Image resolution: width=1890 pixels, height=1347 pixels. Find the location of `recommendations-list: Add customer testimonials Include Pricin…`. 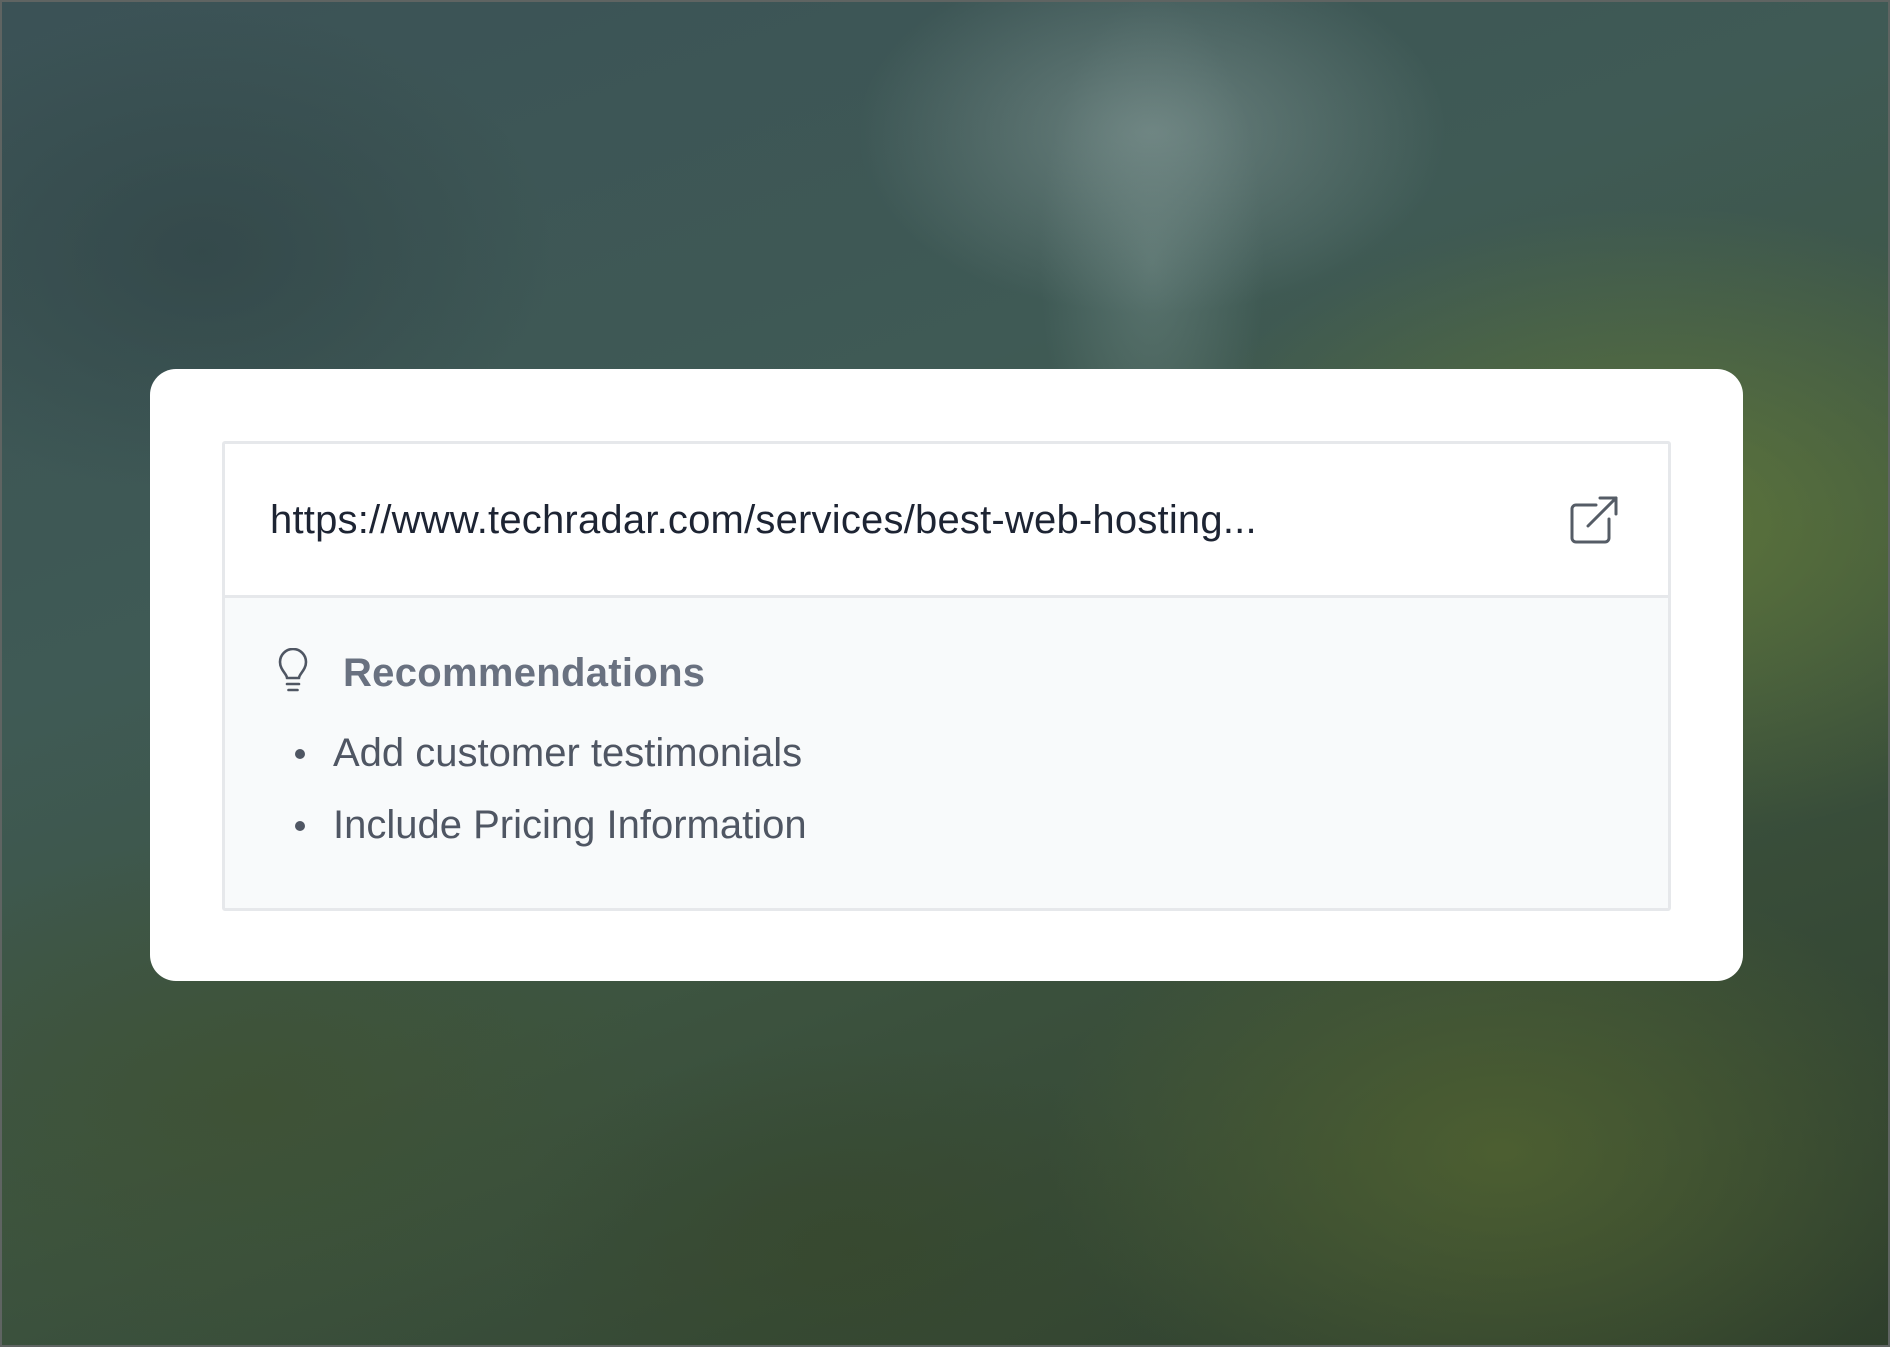

recommendations-list: Add customer testimonials Include Pricin… is located at coordinates (550, 801).